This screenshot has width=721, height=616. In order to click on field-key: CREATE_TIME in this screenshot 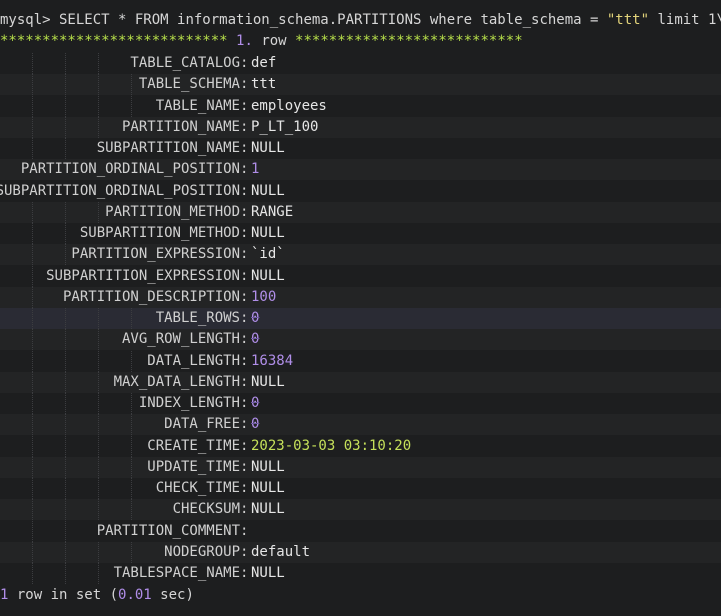, I will do `click(193, 445)`.